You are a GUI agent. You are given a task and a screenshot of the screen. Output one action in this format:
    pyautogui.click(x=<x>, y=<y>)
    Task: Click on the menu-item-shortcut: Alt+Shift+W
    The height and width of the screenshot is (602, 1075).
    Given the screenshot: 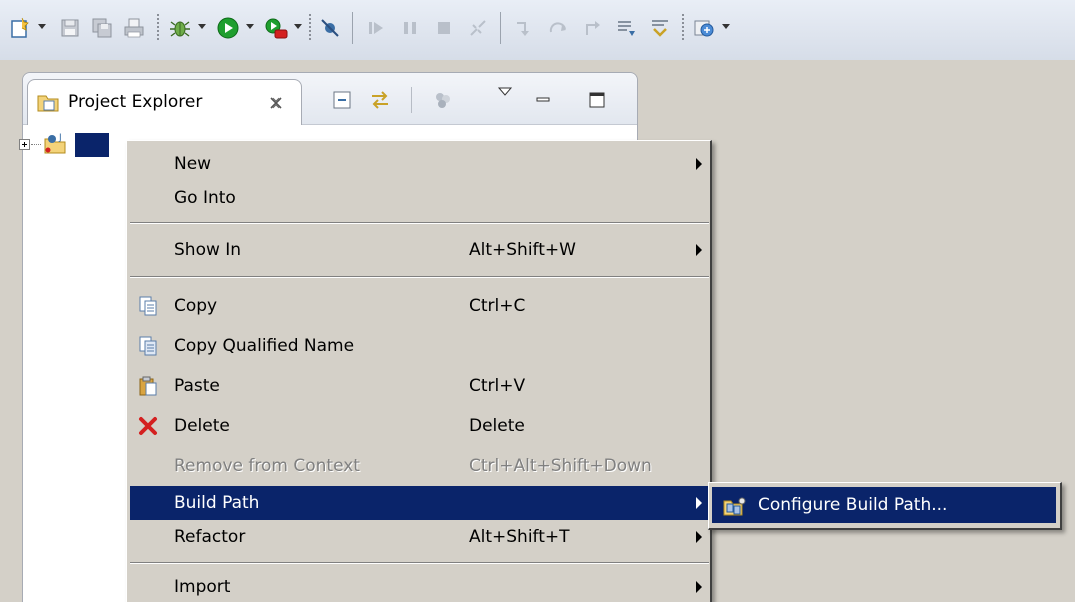 What is the action you would take?
    pyautogui.click(x=522, y=250)
    